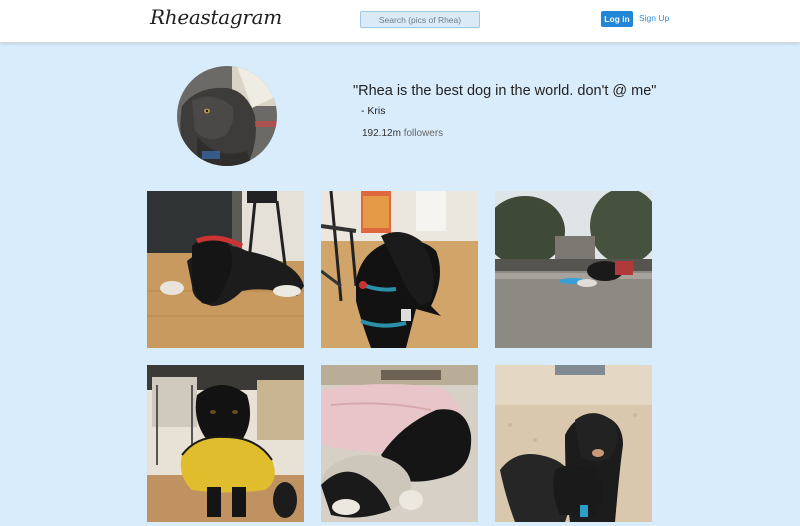 Image resolution: width=800 pixels, height=526 pixels. I want to click on search-input, so click(420, 19).